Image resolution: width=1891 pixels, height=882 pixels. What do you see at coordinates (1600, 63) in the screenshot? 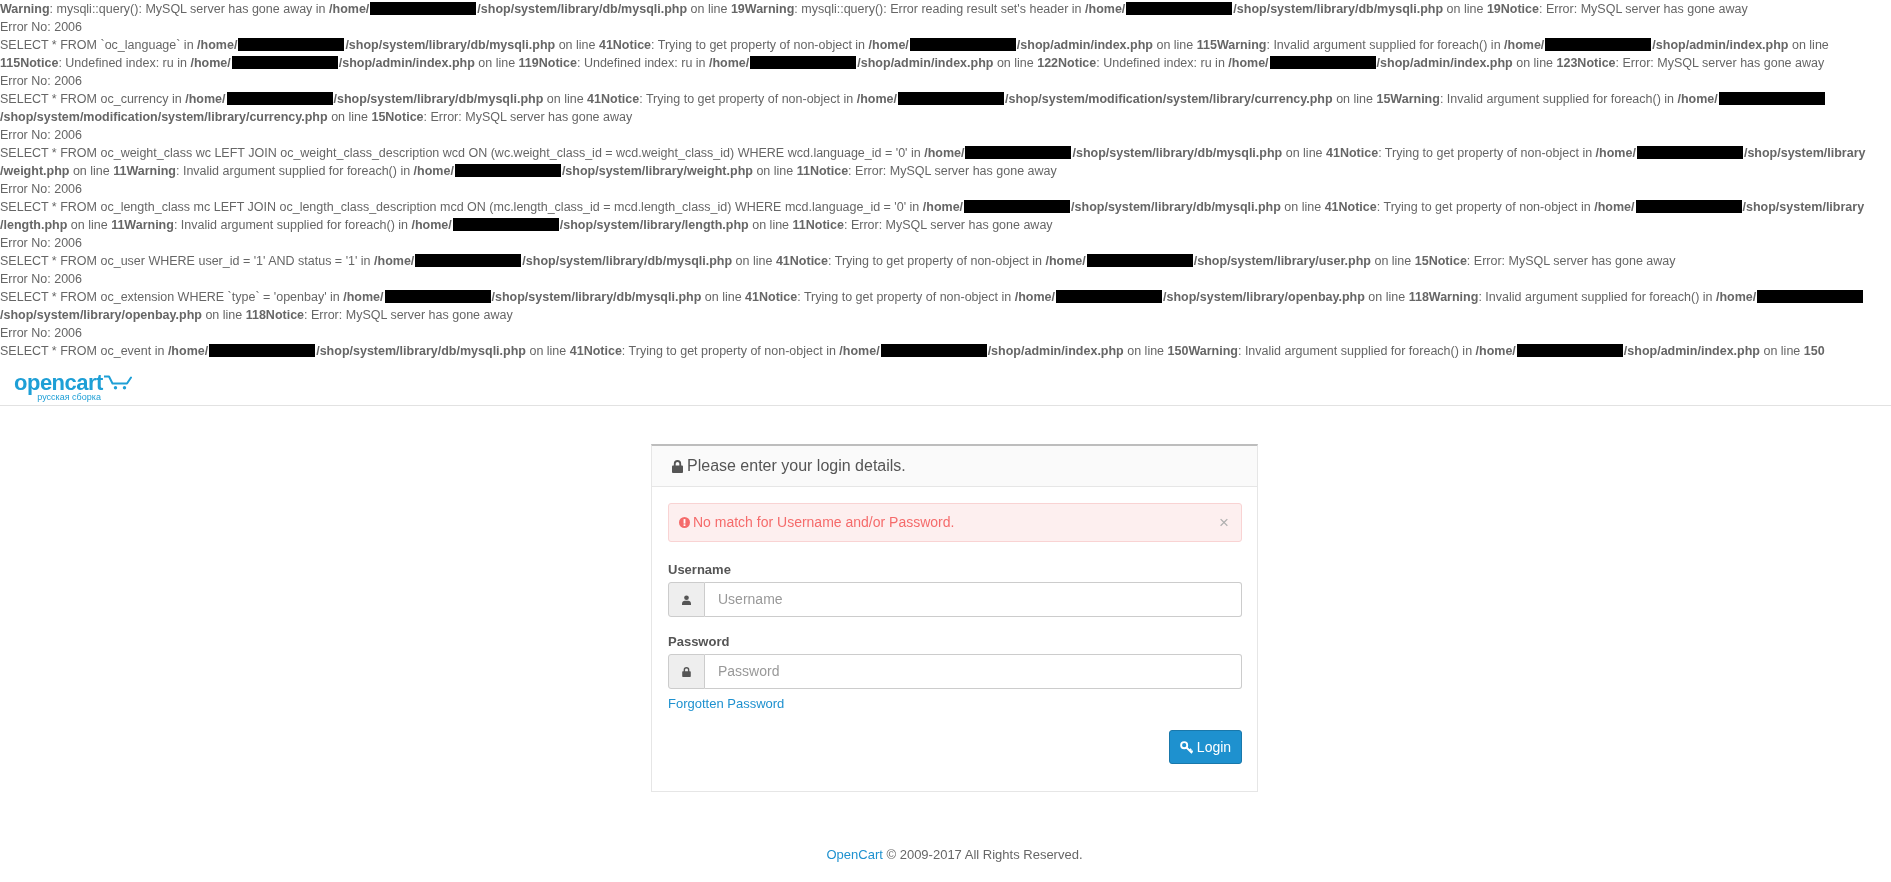
I see `error-log-text: /shop/admin/index.php on line 123Notice: Error: MySQL server has gone away` at bounding box center [1600, 63].